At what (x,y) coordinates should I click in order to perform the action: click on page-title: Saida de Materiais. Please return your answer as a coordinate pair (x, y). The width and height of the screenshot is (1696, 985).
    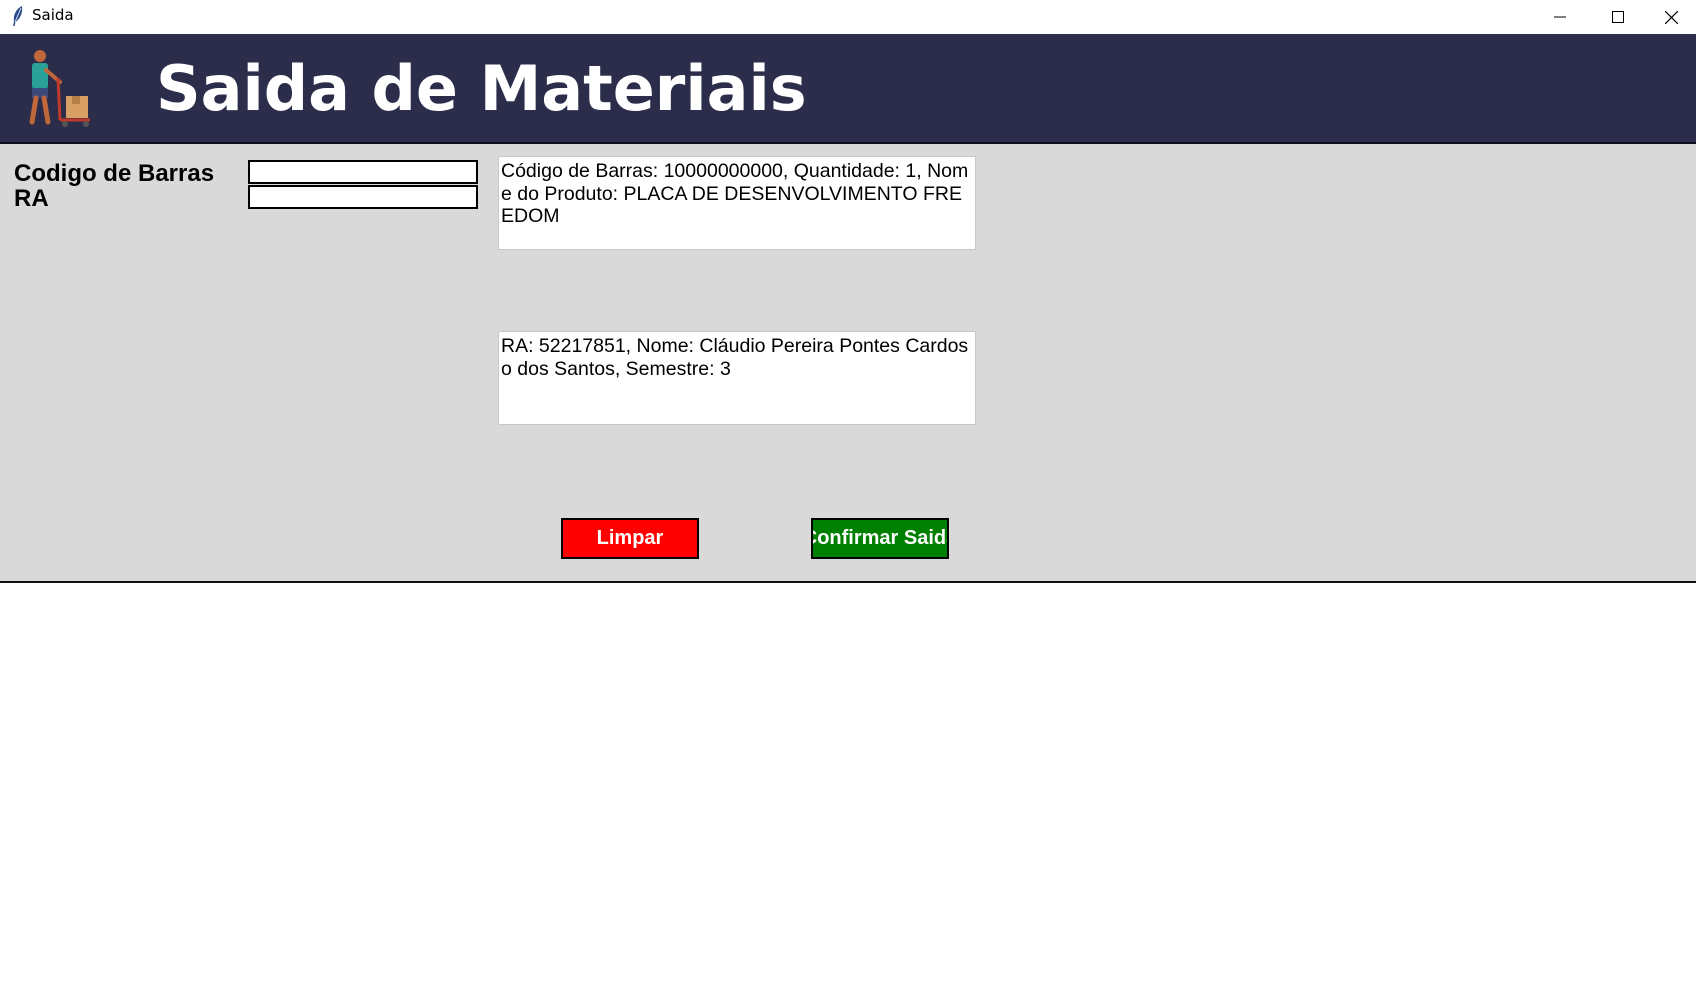
    Looking at the image, I should click on (481, 88).